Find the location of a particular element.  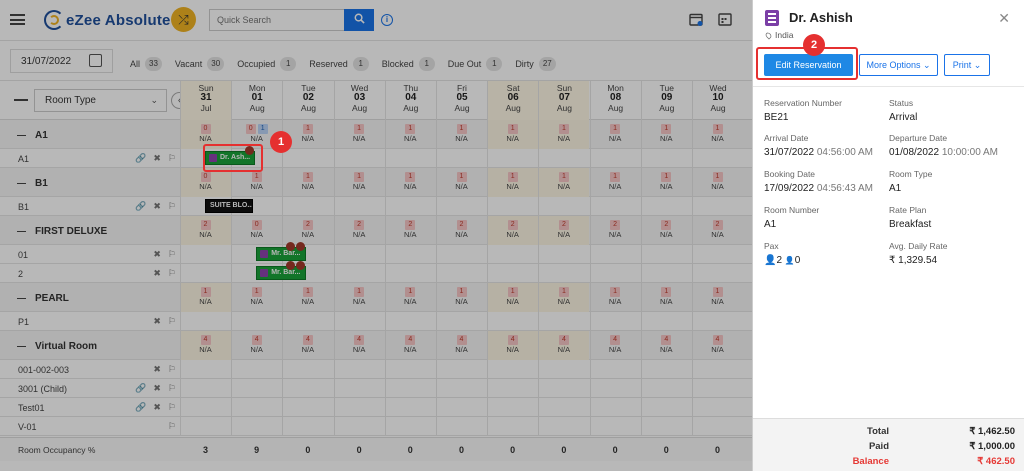

location-pin-icon is located at coordinates (768, 35).